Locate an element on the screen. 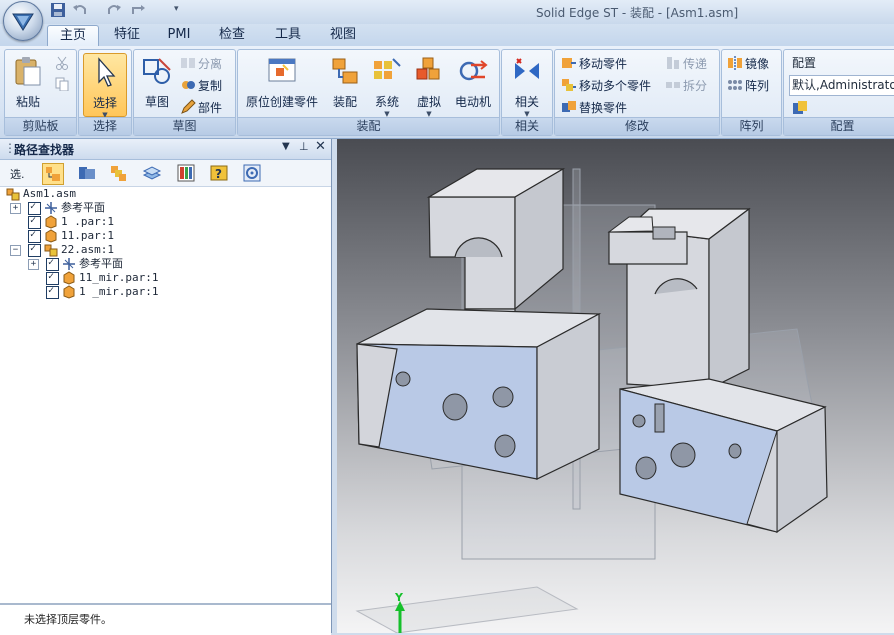 Image resolution: width=894 pixels, height=635 pixels. relationships-view-icon is located at coordinates (118, 173).